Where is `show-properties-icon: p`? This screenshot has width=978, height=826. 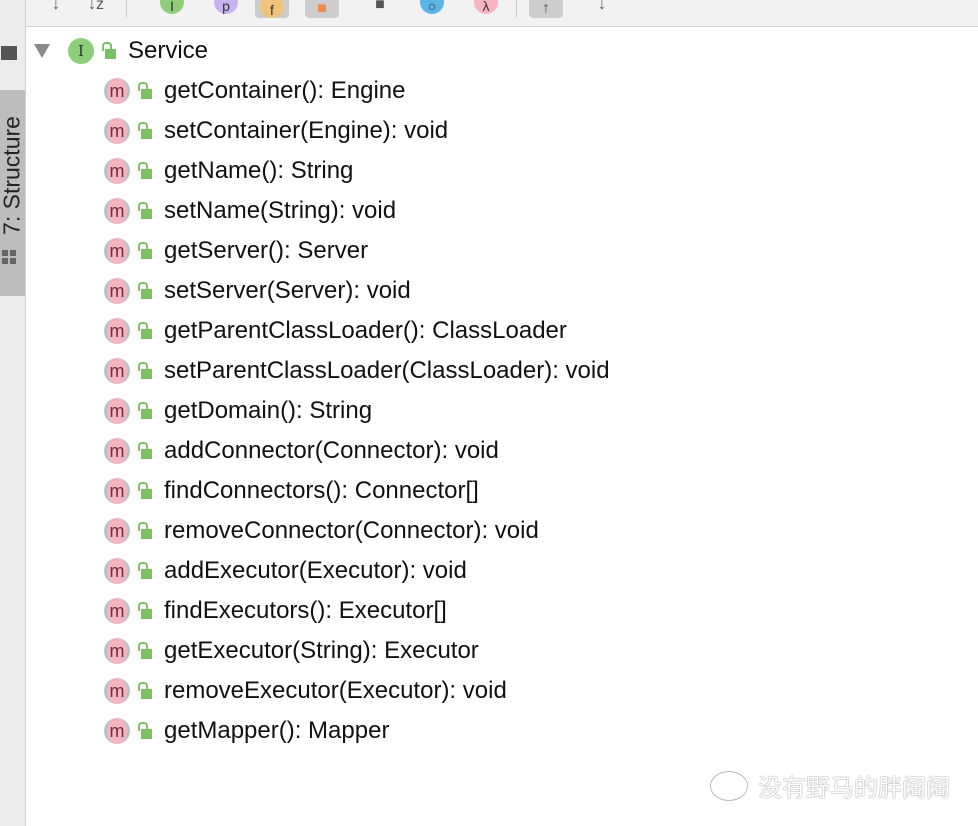 show-properties-icon: p is located at coordinates (226, 7).